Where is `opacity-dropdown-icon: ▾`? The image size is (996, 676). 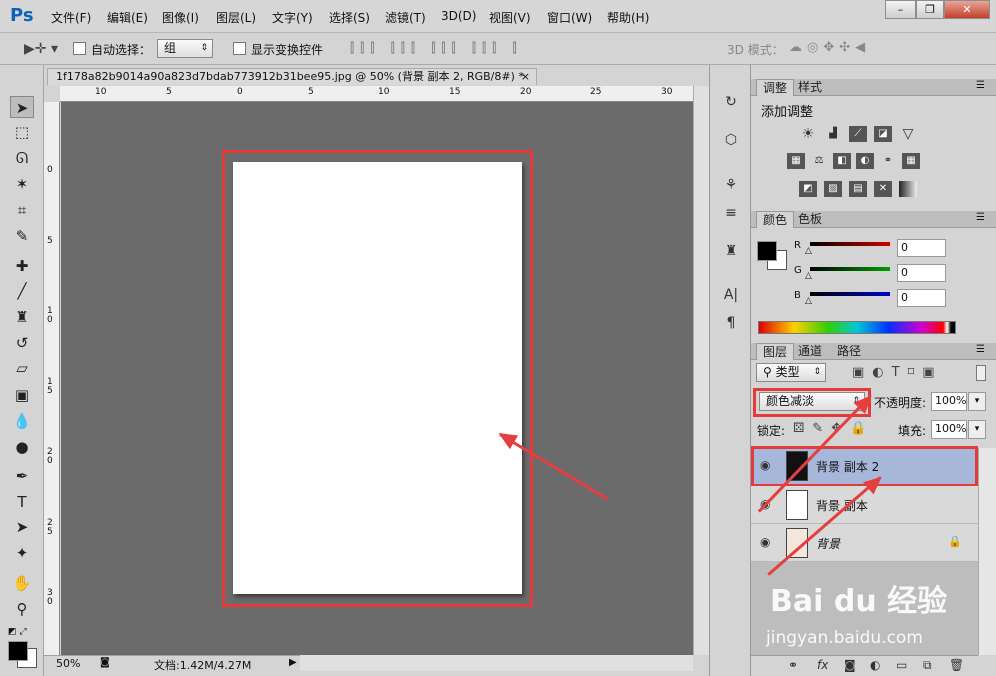 opacity-dropdown-icon: ▾ is located at coordinates (977, 401).